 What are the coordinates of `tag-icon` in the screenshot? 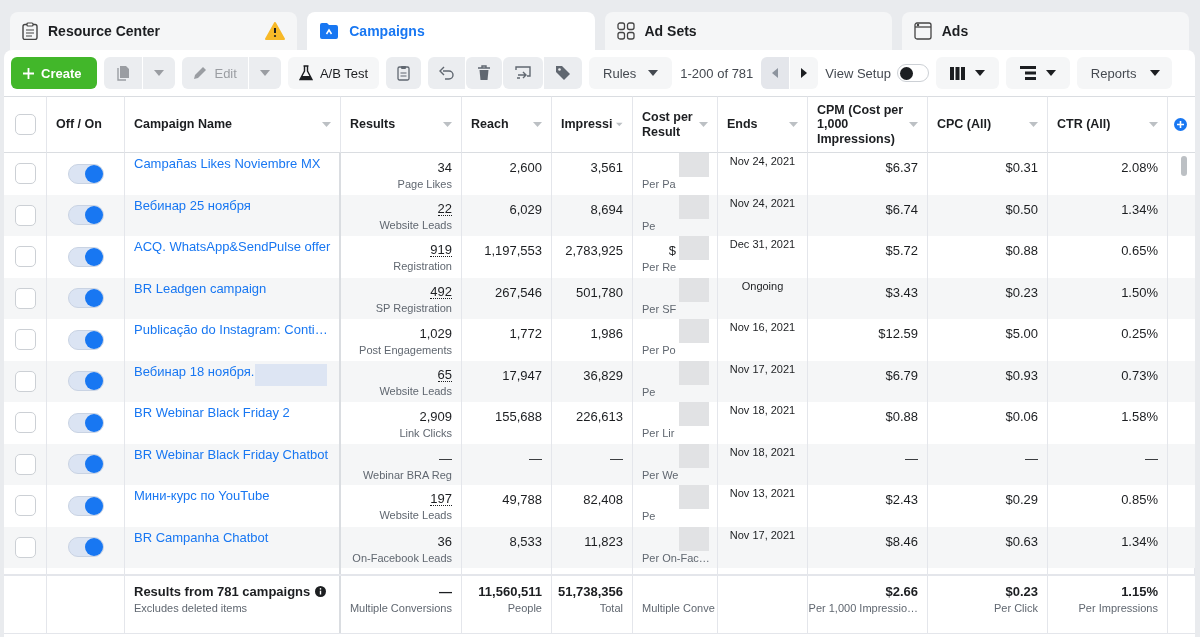 It's located at (563, 73).